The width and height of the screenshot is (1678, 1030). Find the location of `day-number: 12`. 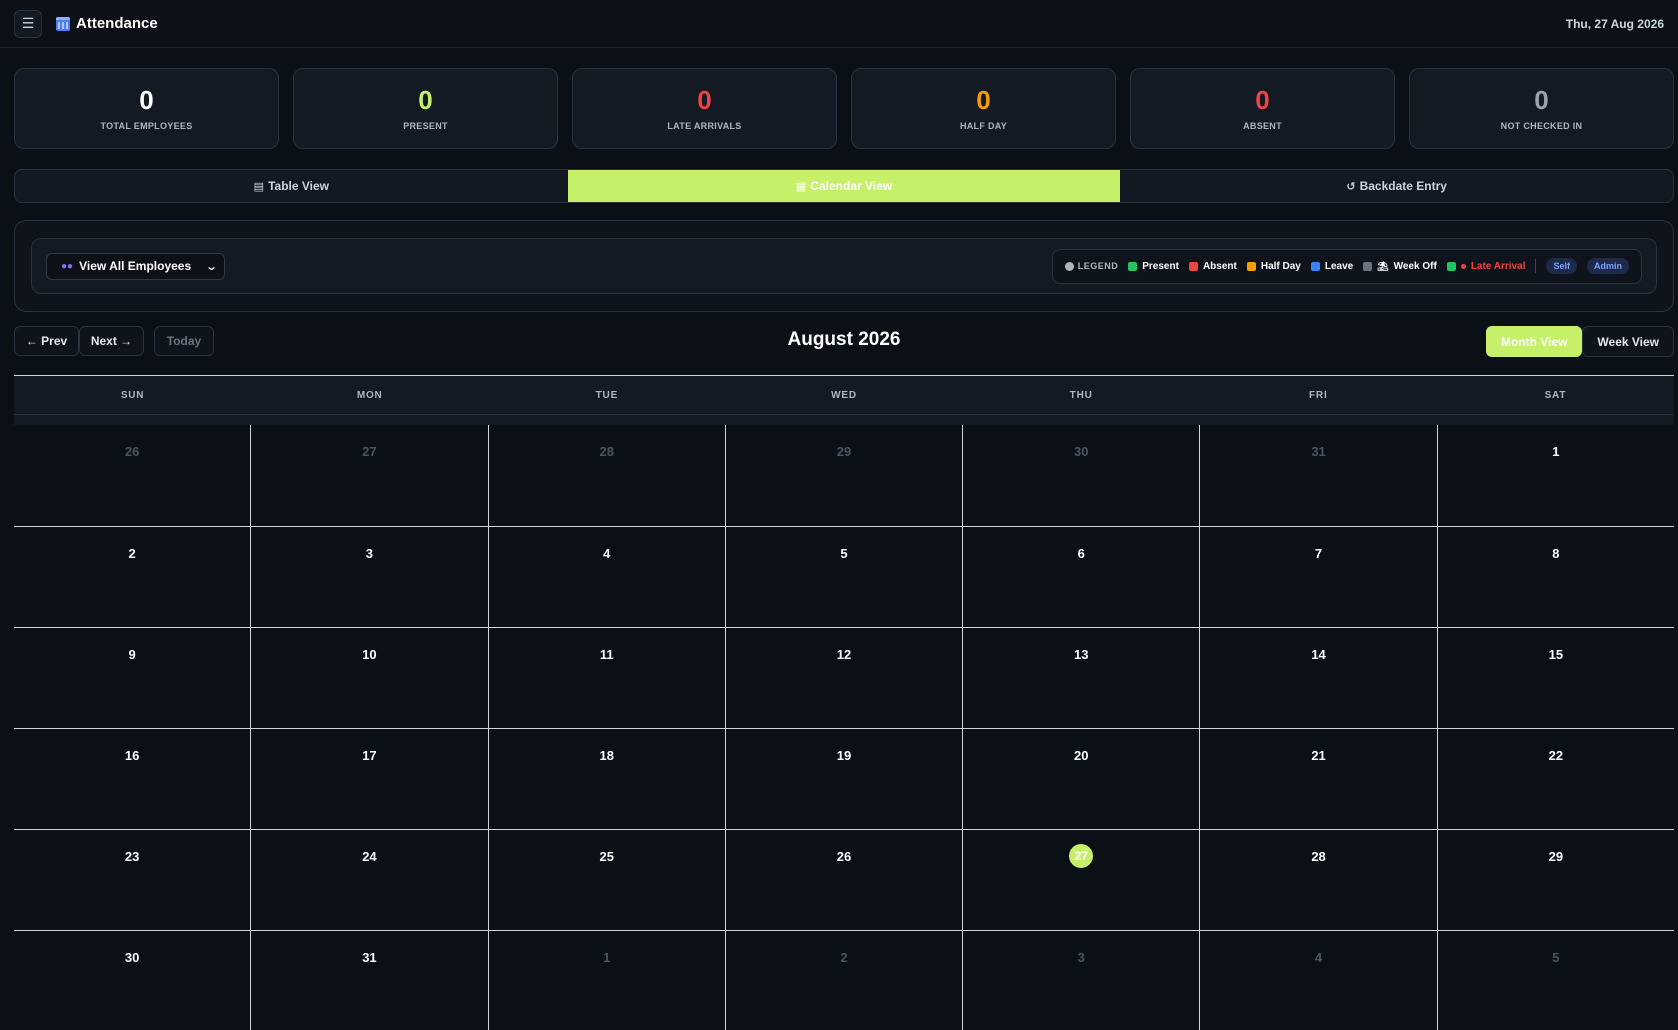

day-number: 12 is located at coordinates (844, 654).